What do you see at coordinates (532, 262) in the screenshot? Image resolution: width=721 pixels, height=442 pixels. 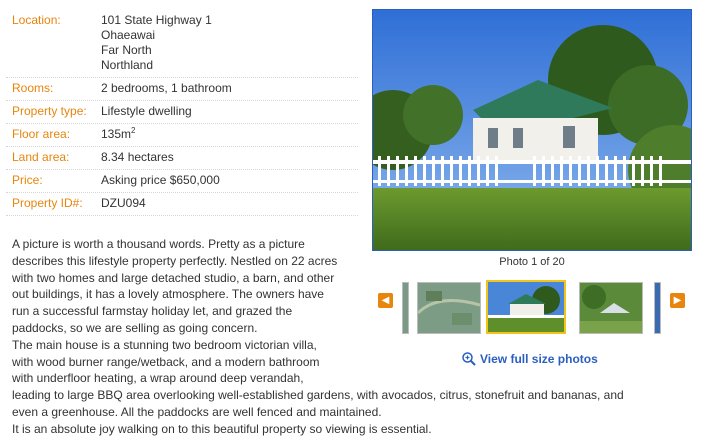 I see `photo-counter: Photo 1 of 20` at bounding box center [532, 262].